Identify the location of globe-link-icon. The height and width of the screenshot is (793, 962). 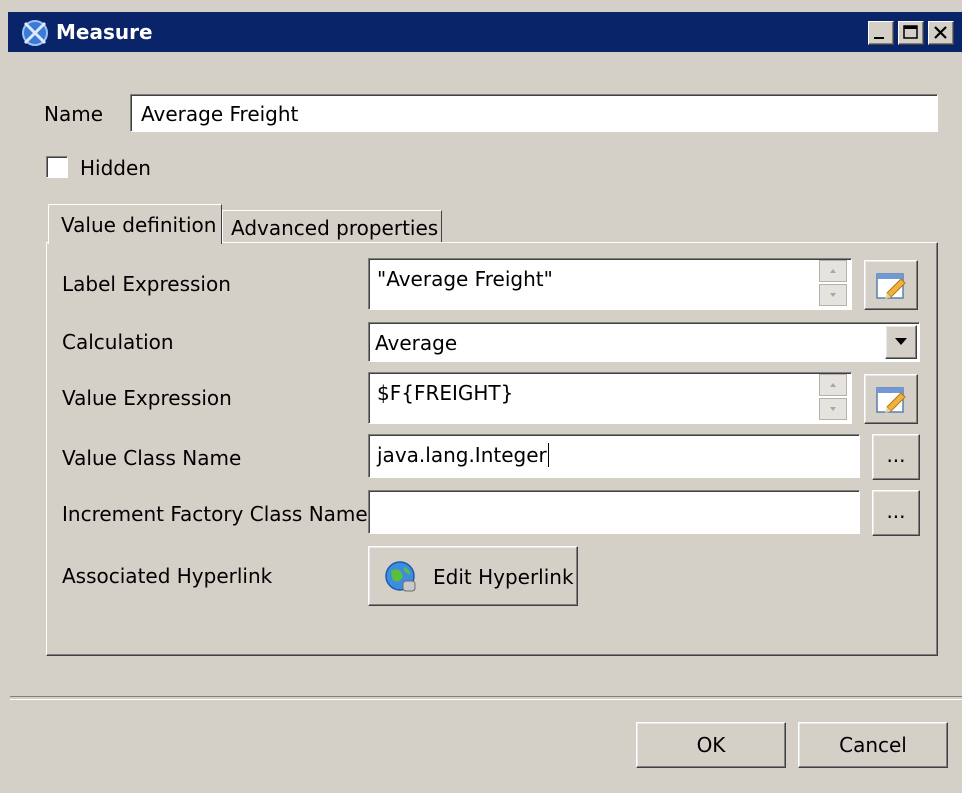
(400, 576).